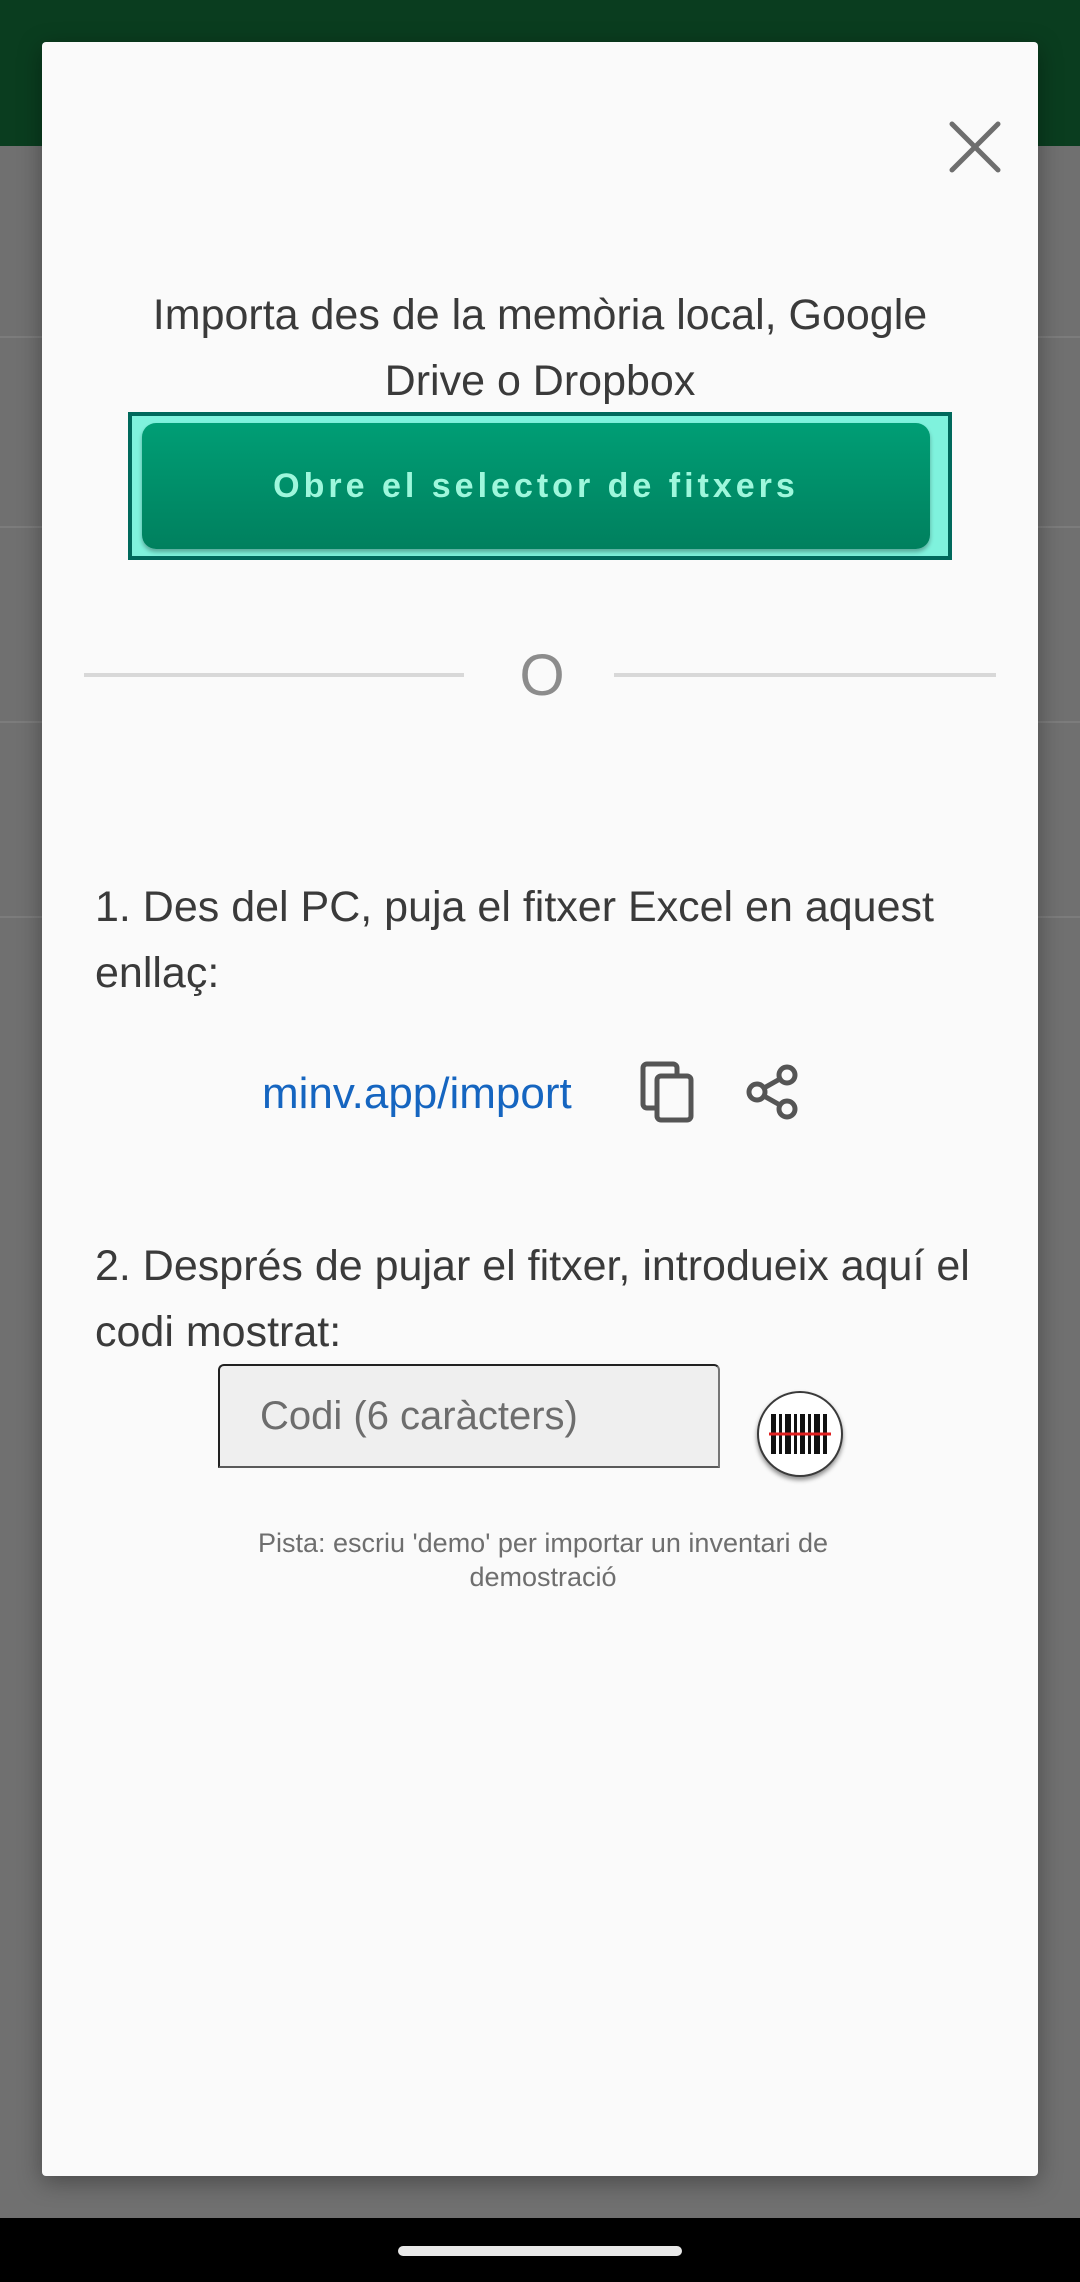 The height and width of the screenshot is (2282, 1080). Describe the element at coordinates (417, 1094) in the screenshot. I see `import-link: minv.app/import` at that location.